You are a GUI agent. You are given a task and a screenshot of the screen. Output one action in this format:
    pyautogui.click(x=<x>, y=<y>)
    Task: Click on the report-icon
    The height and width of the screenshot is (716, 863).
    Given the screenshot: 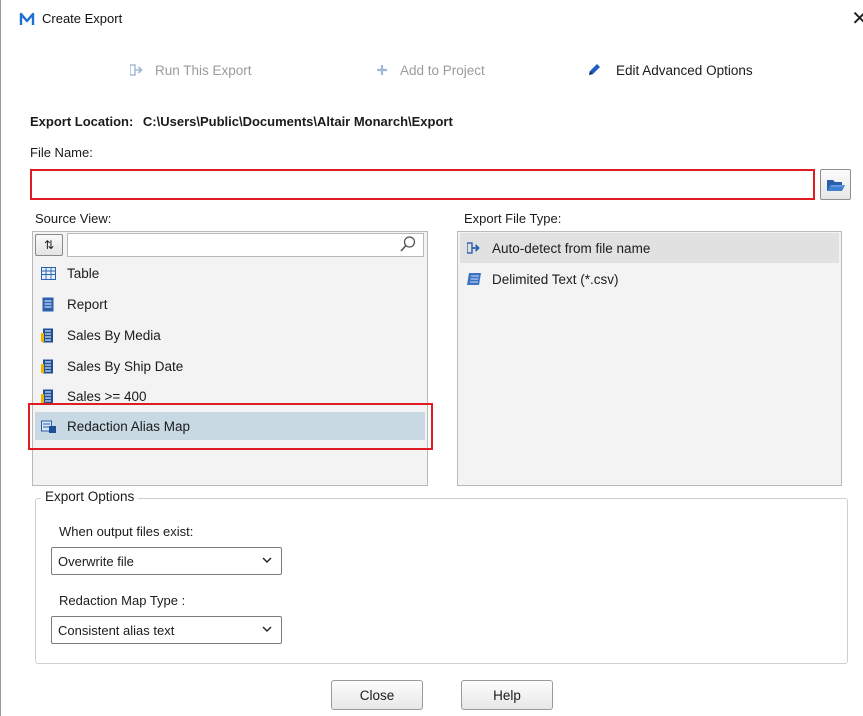 What is the action you would take?
    pyautogui.click(x=48, y=304)
    